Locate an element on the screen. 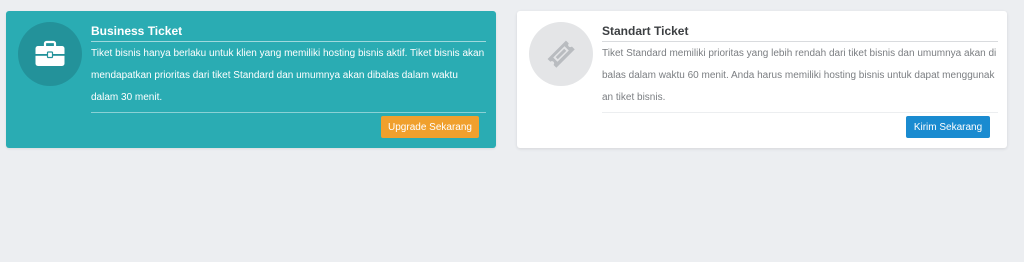  ticket-icon is located at coordinates (561, 54).